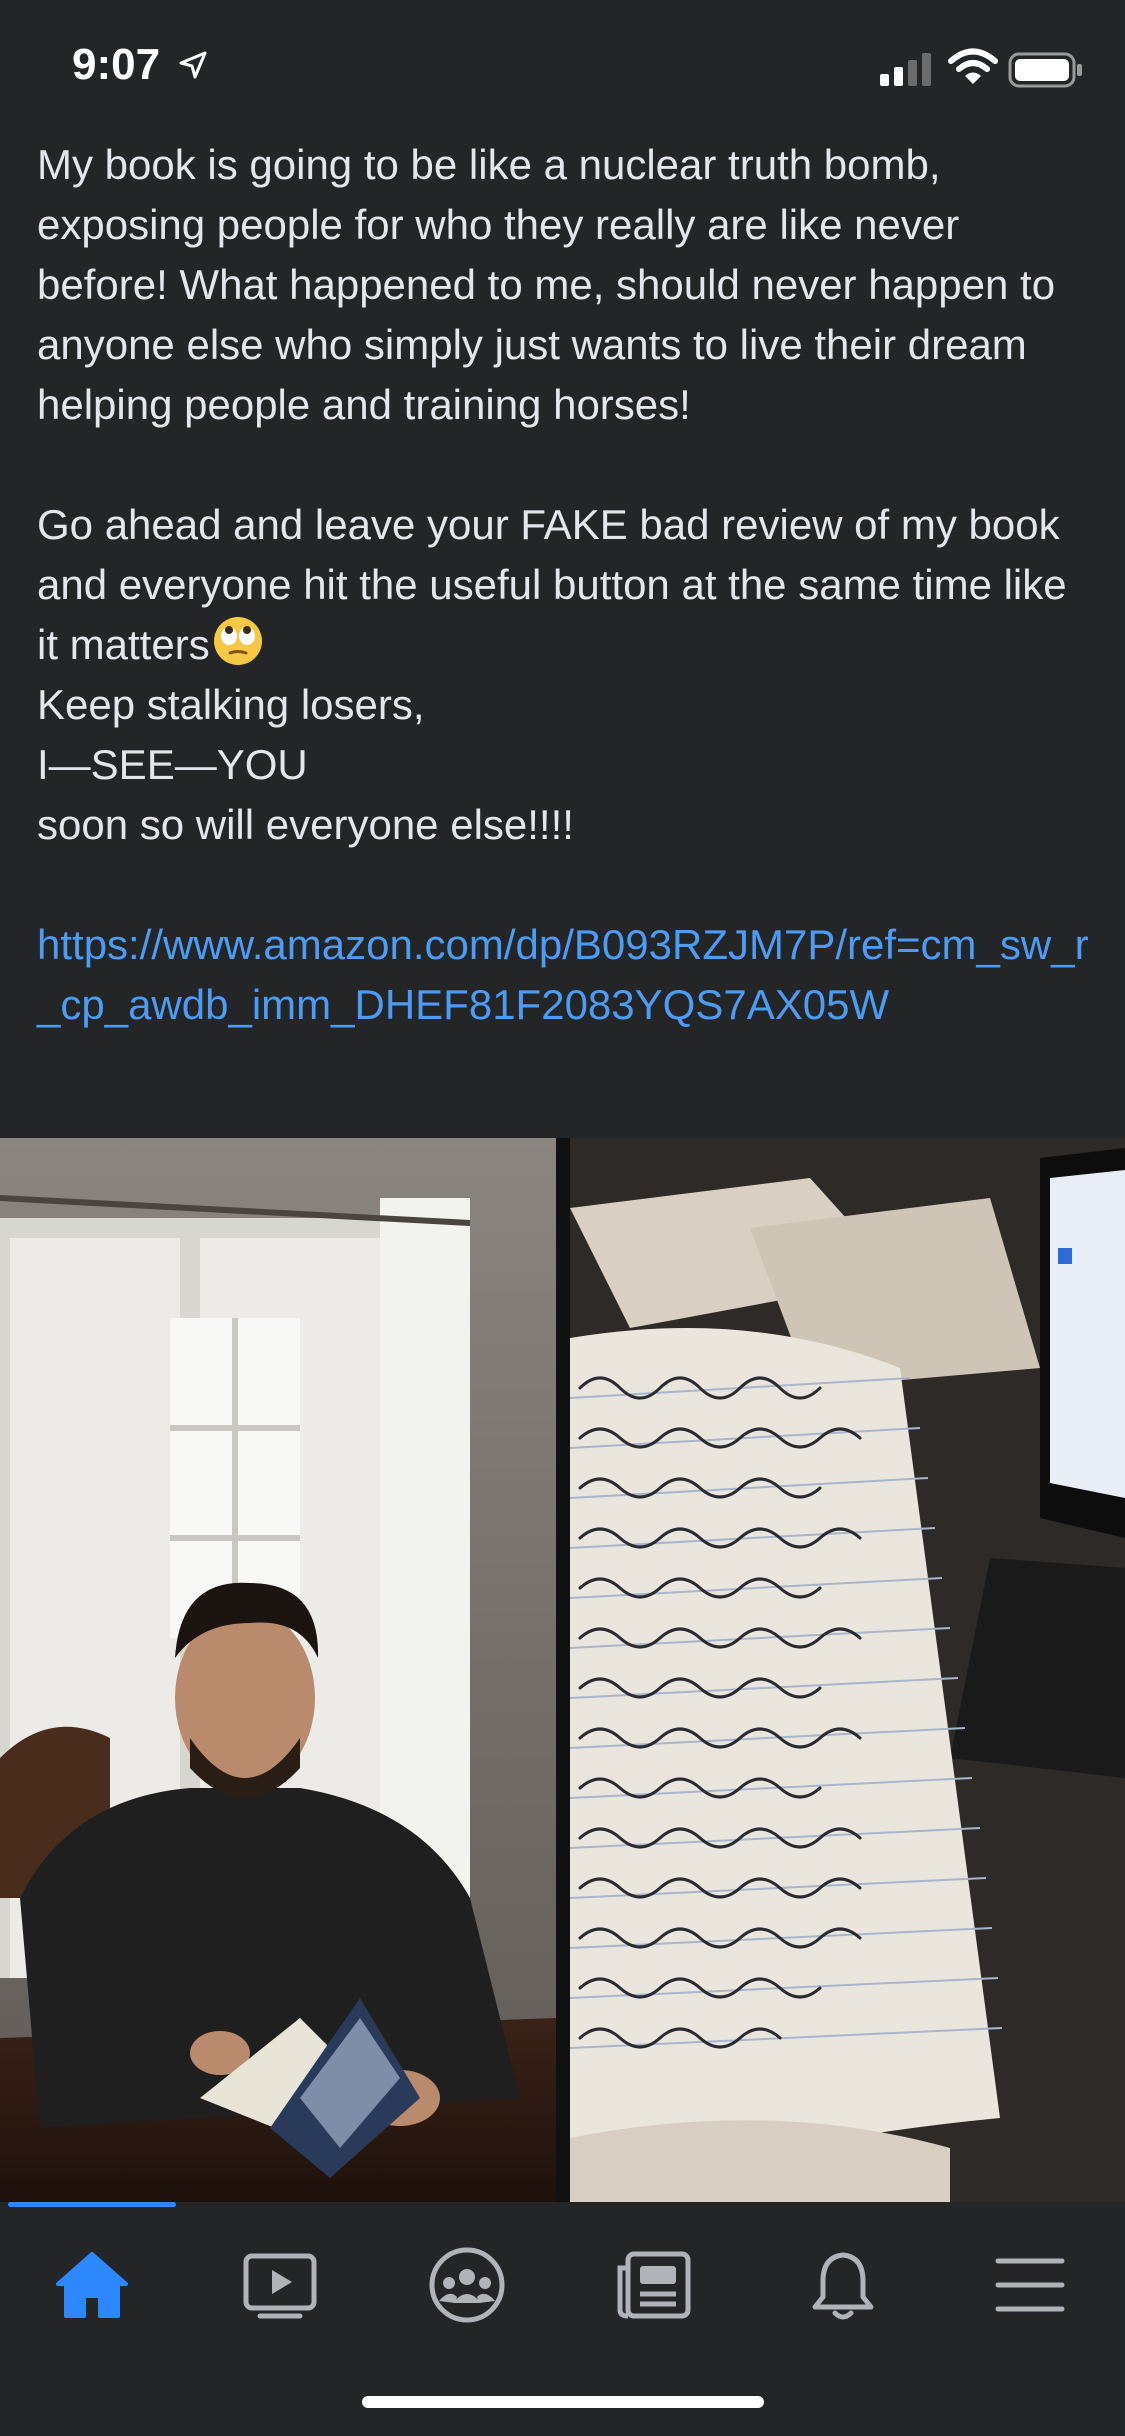 The width and height of the screenshot is (1125, 2436). Describe the element at coordinates (237, 641) in the screenshot. I see `face-with-rolling-eyes-icon` at that location.